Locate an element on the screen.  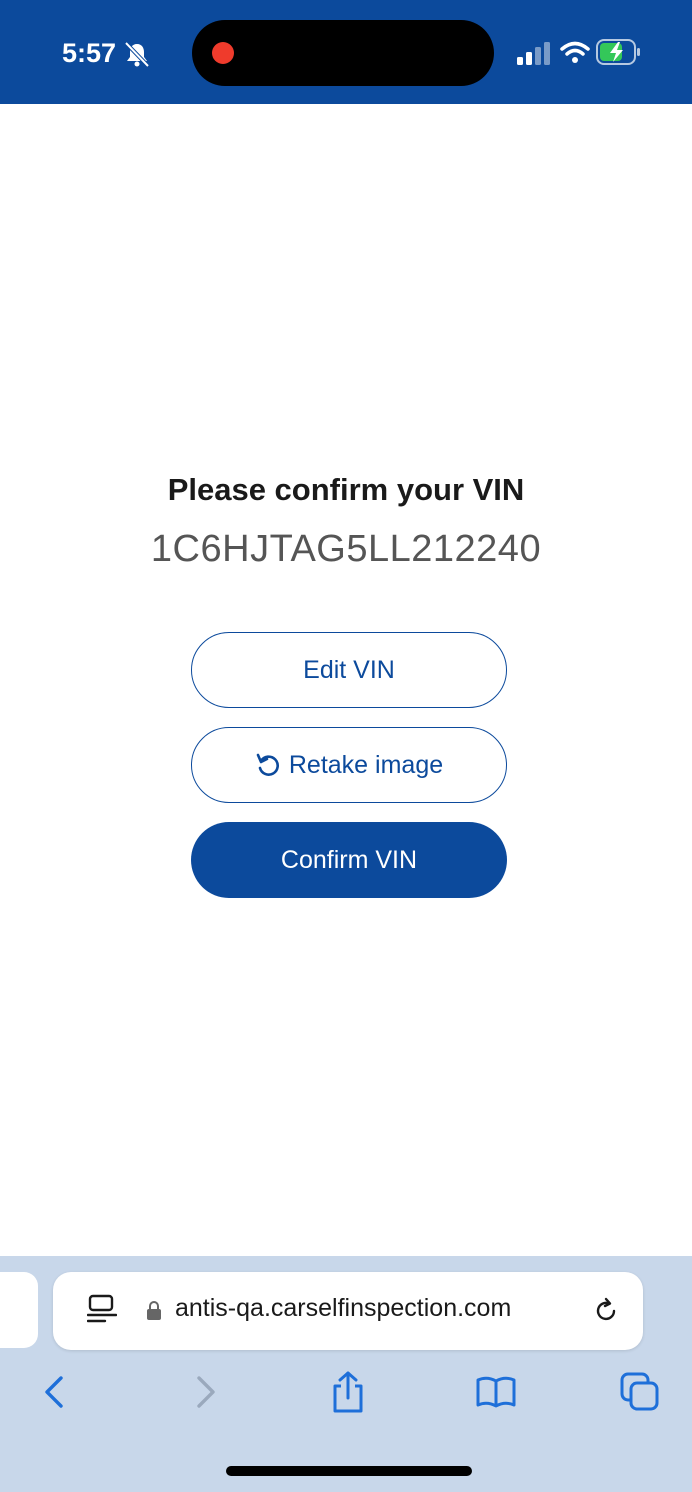
recording-dot-icon is located at coordinates (223, 53).